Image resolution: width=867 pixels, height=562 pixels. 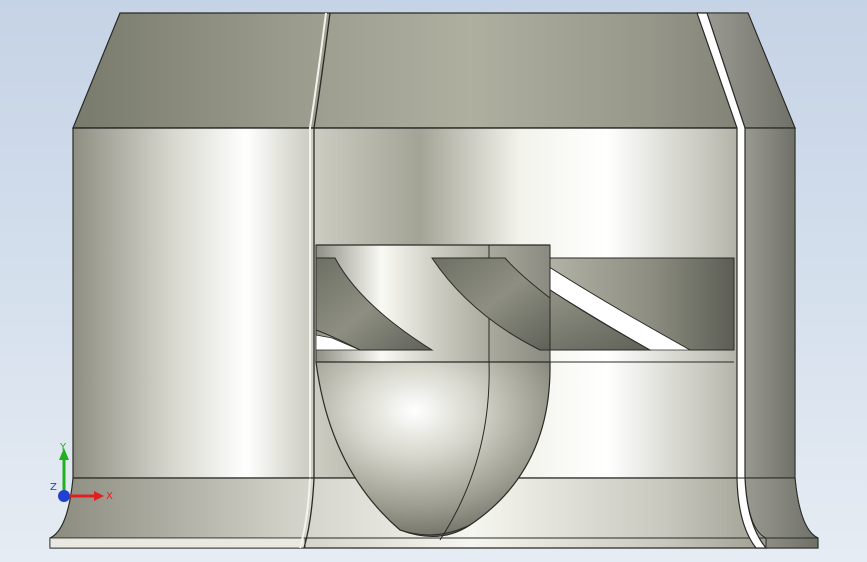 What do you see at coordinates (81, 472) in the screenshot?
I see `axis-triad: Y X Z` at bounding box center [81, 472].